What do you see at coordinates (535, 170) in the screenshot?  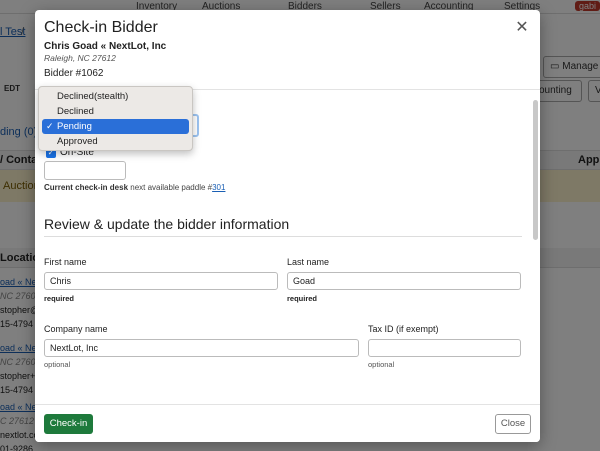 I see `modal-scrollbar` at bounding box center [535, 170].